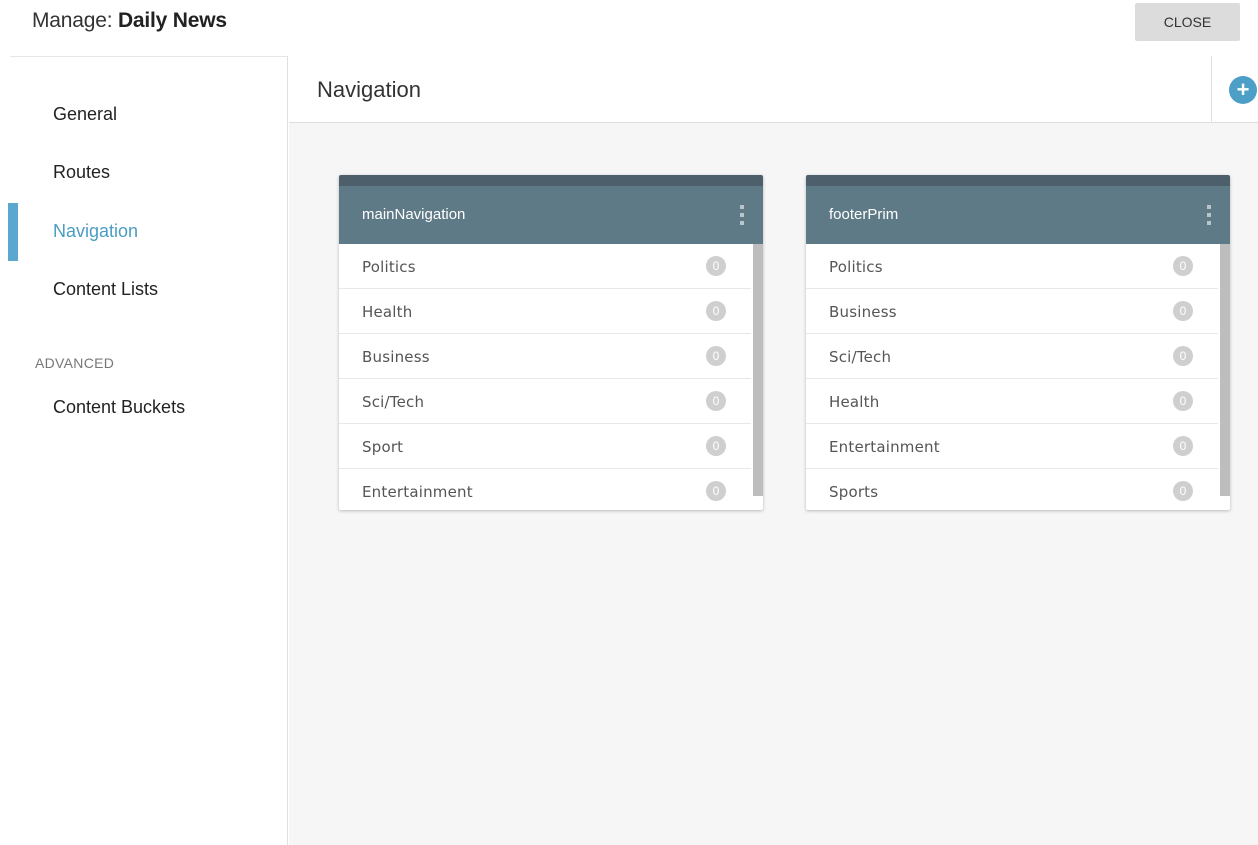  Describe the element at coordinates (105, 289) in the screenshot. I see `sidebar-item-content-lists: Content Lists` at that location.